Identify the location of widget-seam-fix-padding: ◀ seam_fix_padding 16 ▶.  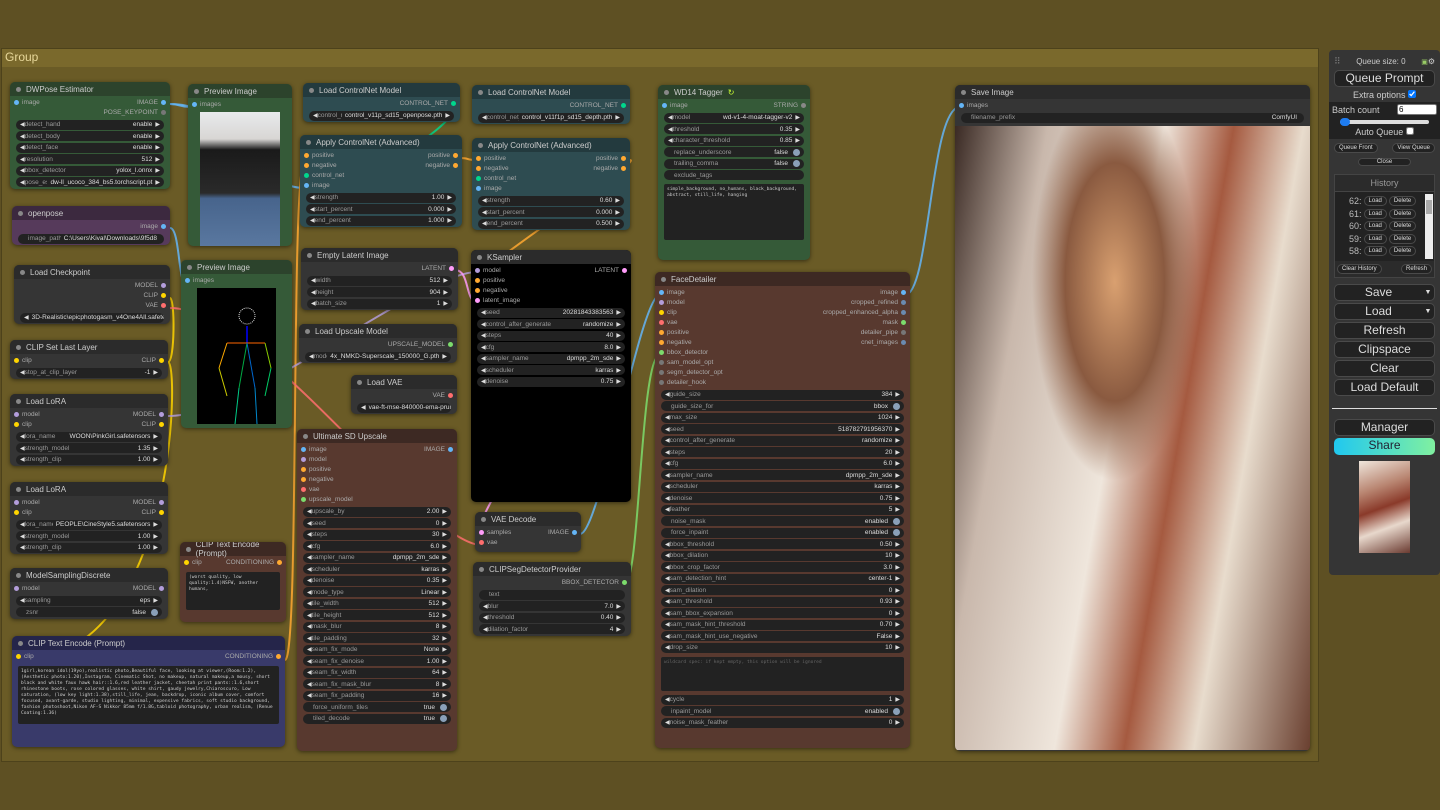
(377, 695).